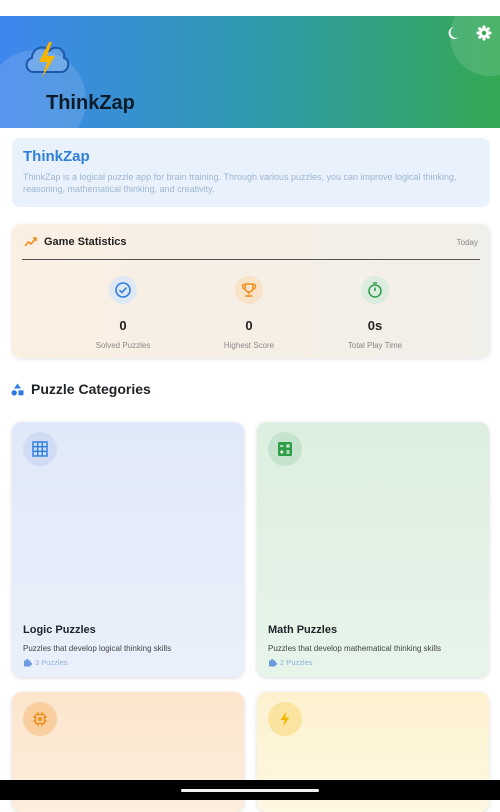  Describe the element at coordinates (85, 242) in the screenshot. I see `stats-title: Game Statistics` at that location.